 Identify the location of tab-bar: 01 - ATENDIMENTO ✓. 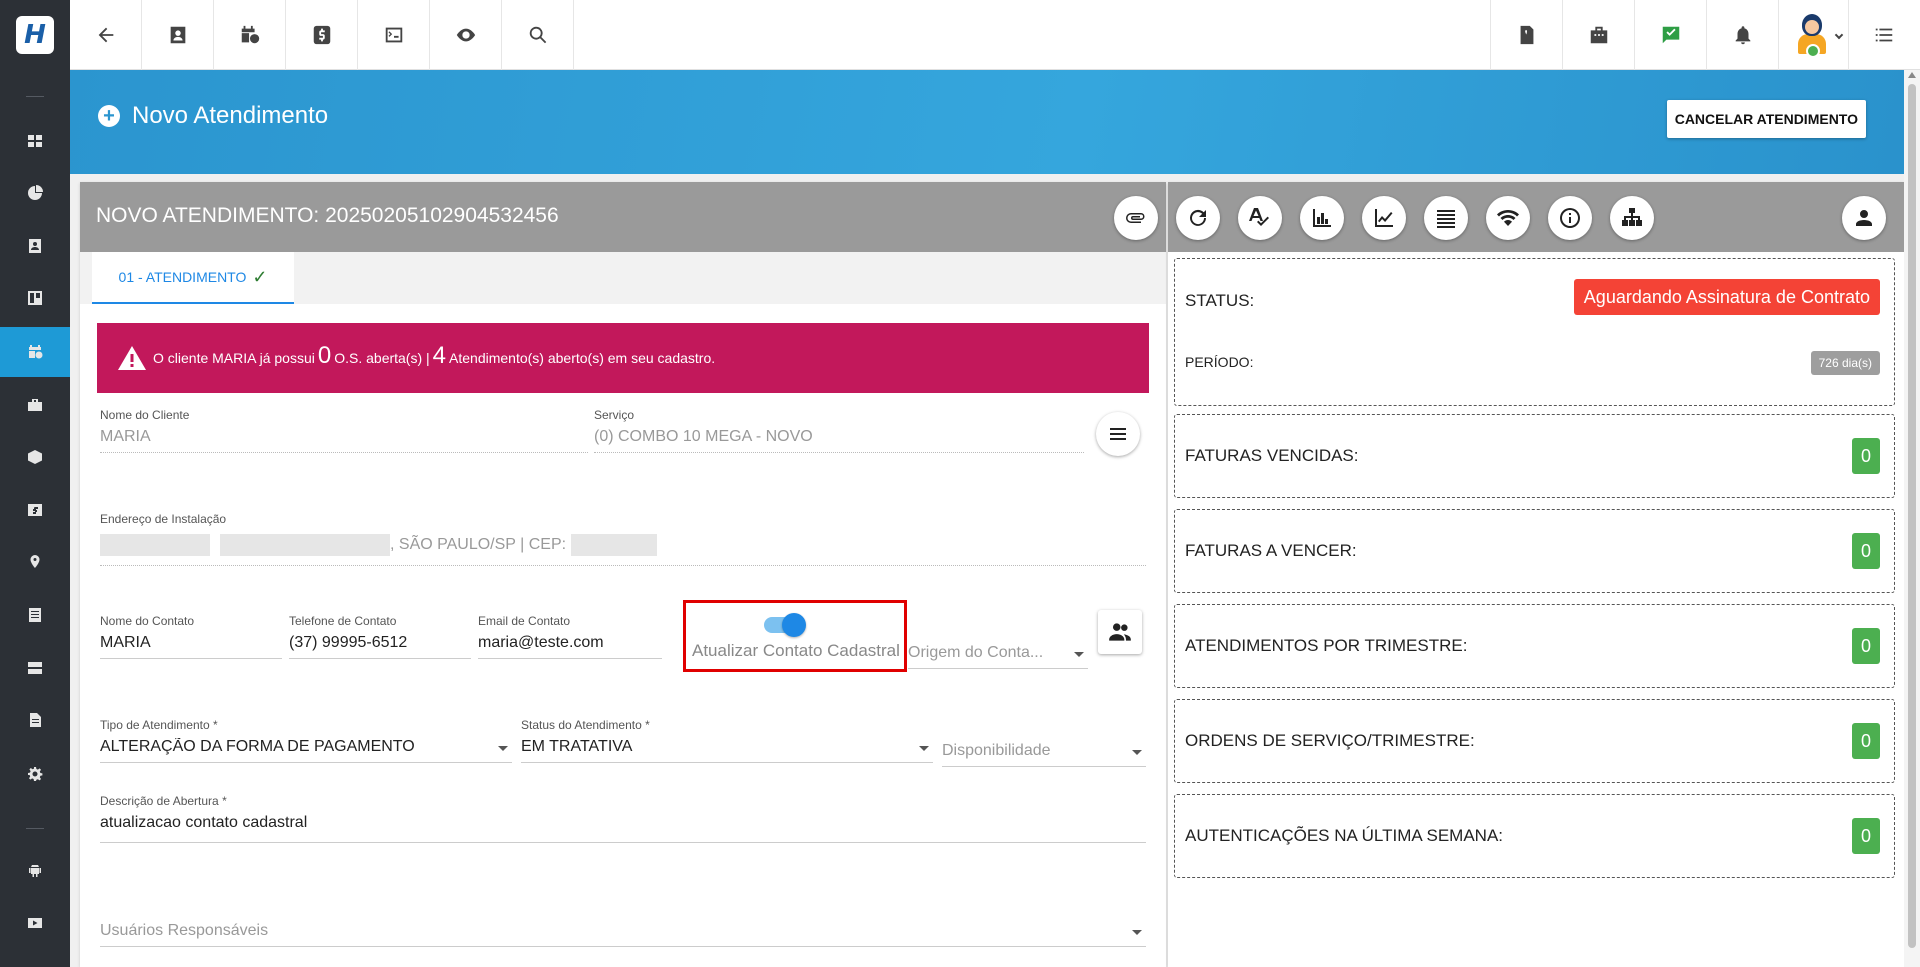
(623, 278).